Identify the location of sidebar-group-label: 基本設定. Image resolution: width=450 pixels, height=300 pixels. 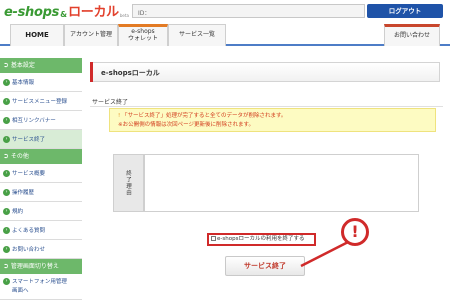
(22, 65).